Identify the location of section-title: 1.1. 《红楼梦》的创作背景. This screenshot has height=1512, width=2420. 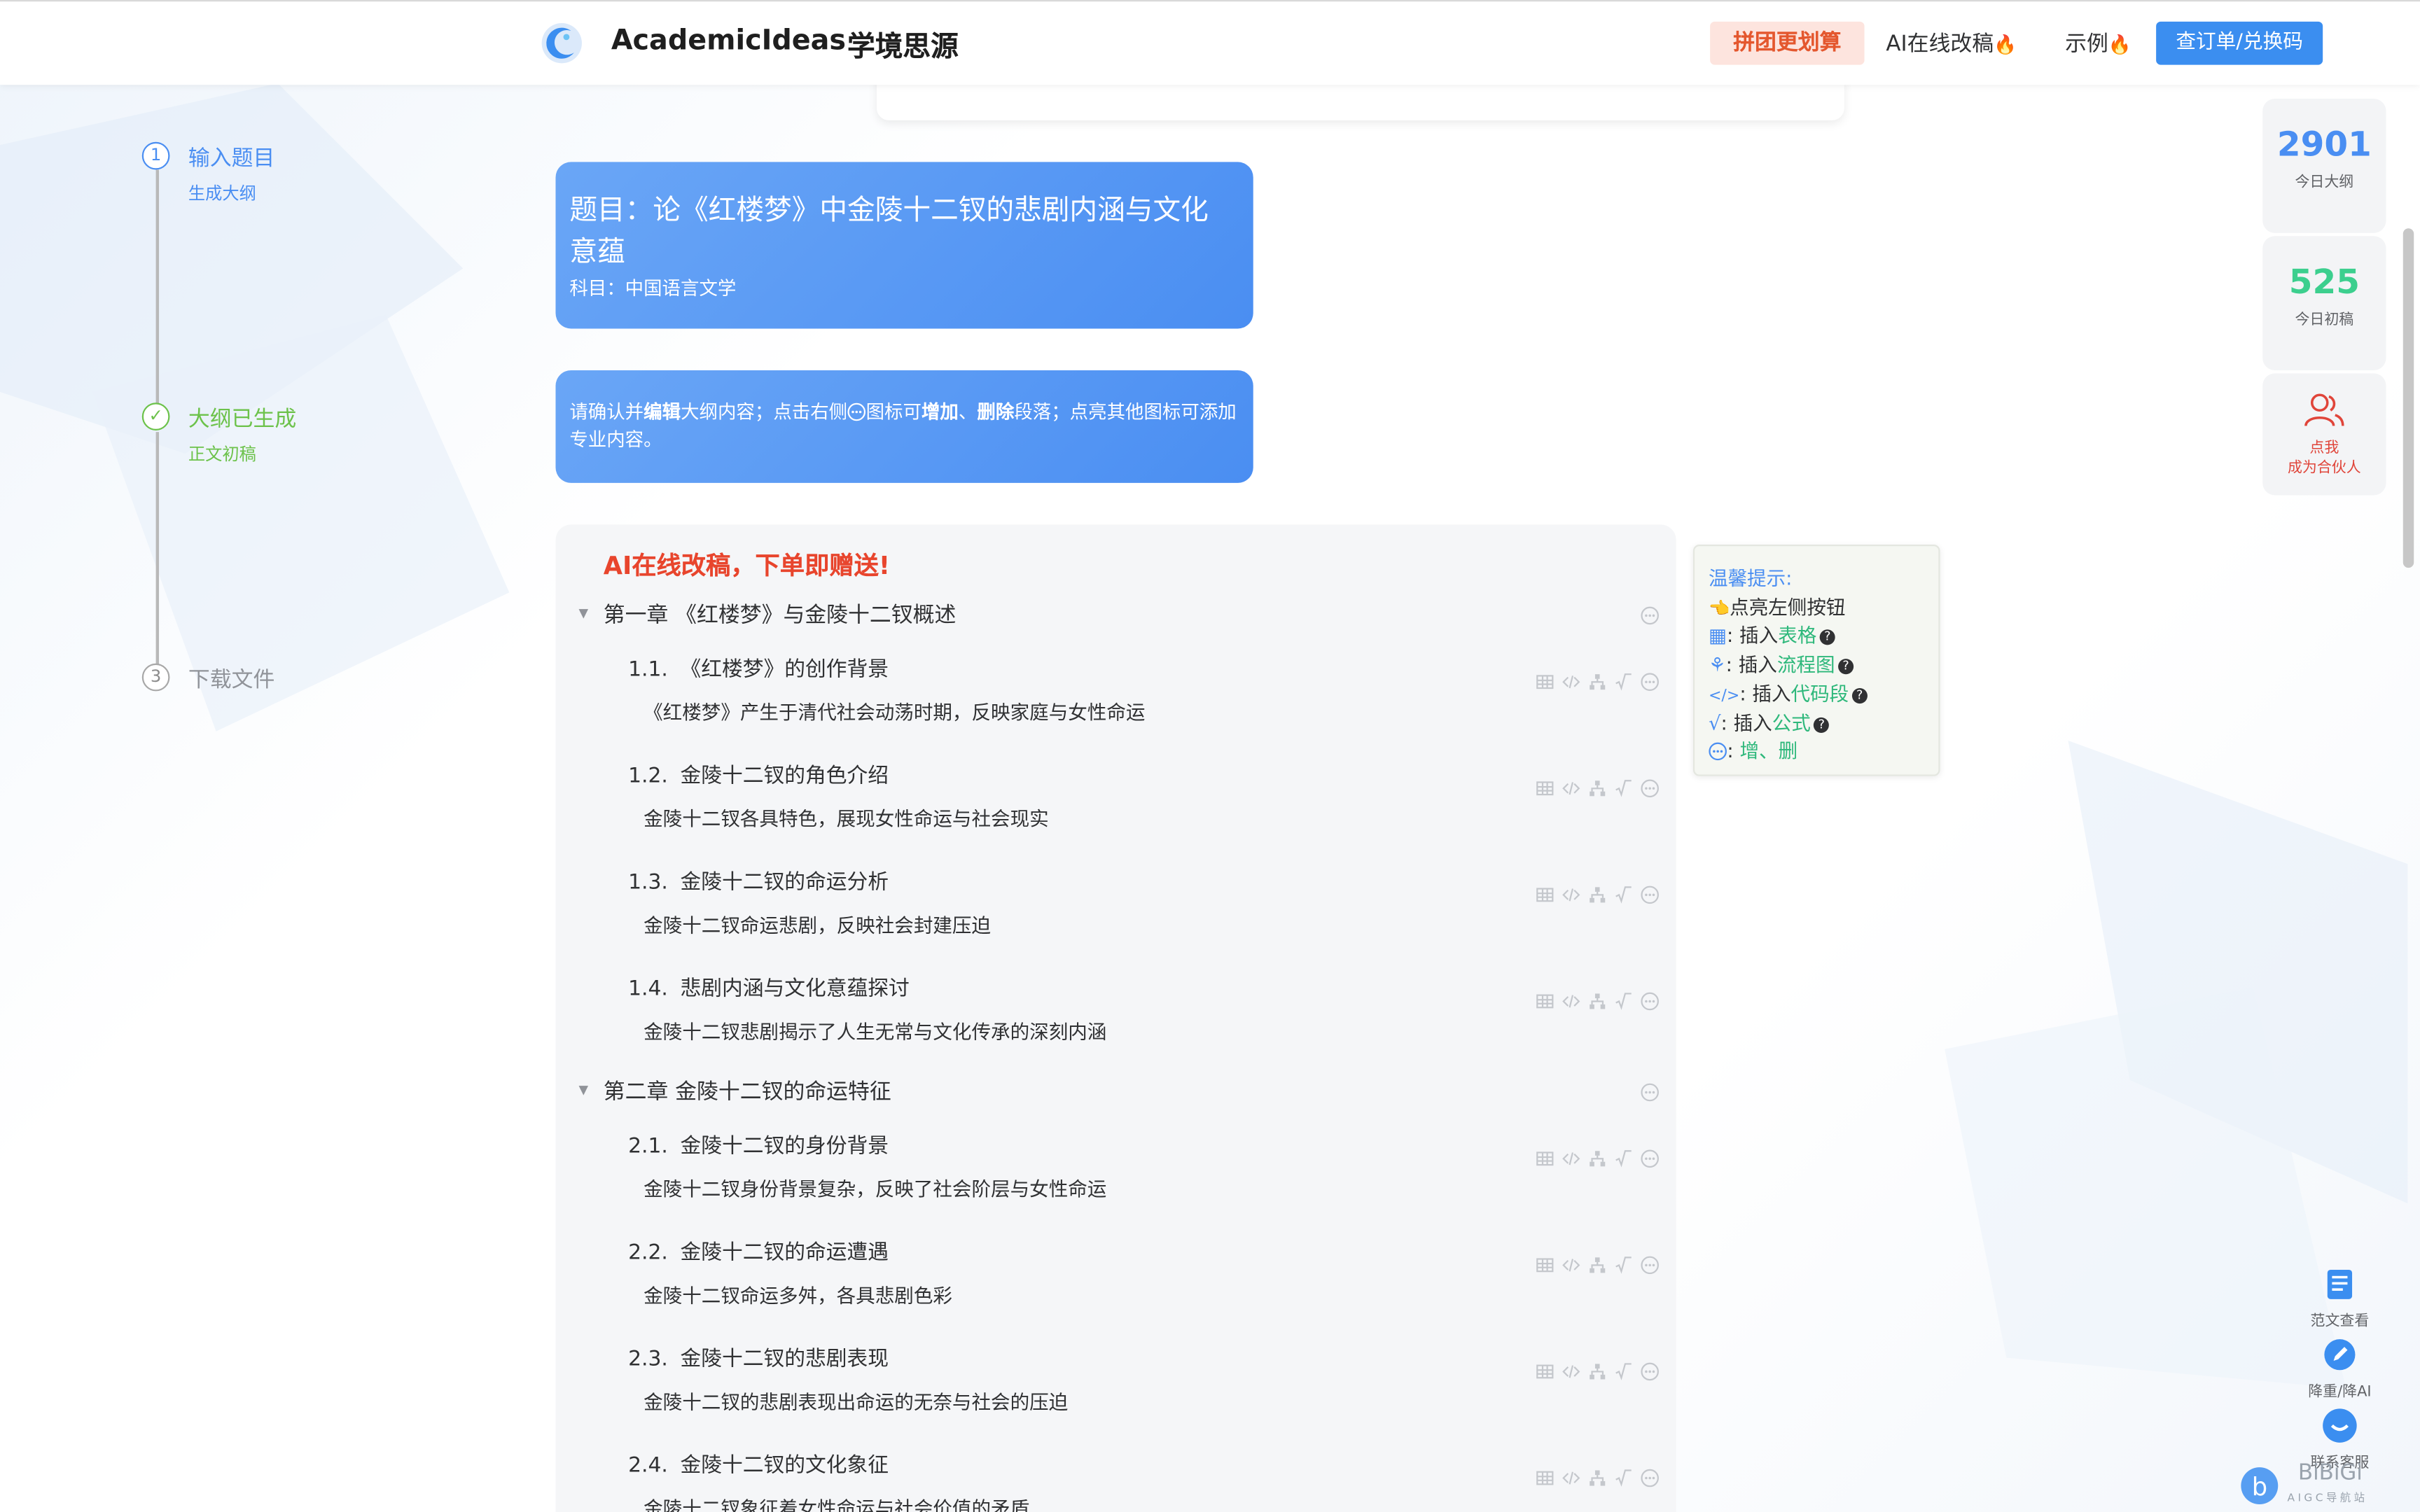
(758, 666).